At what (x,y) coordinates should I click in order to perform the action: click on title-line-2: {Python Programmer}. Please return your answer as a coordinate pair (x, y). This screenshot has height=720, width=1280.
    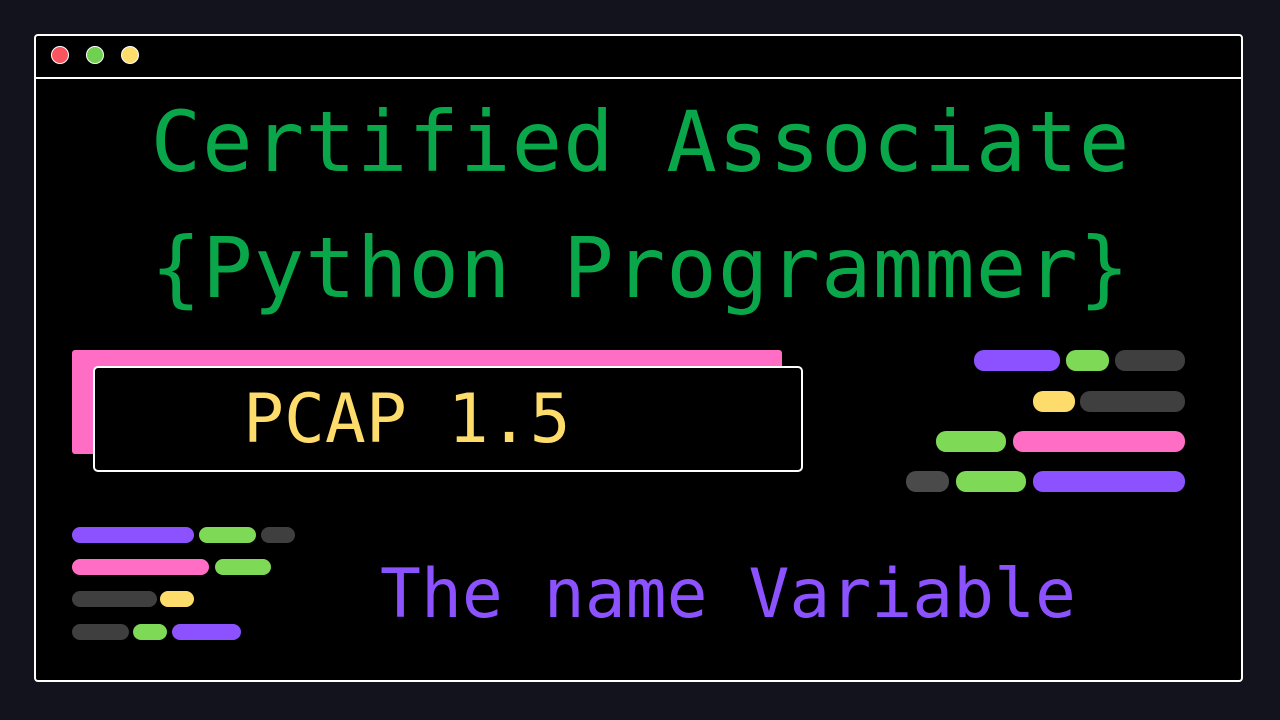
    Looking at the image, I should click on (640, 268).